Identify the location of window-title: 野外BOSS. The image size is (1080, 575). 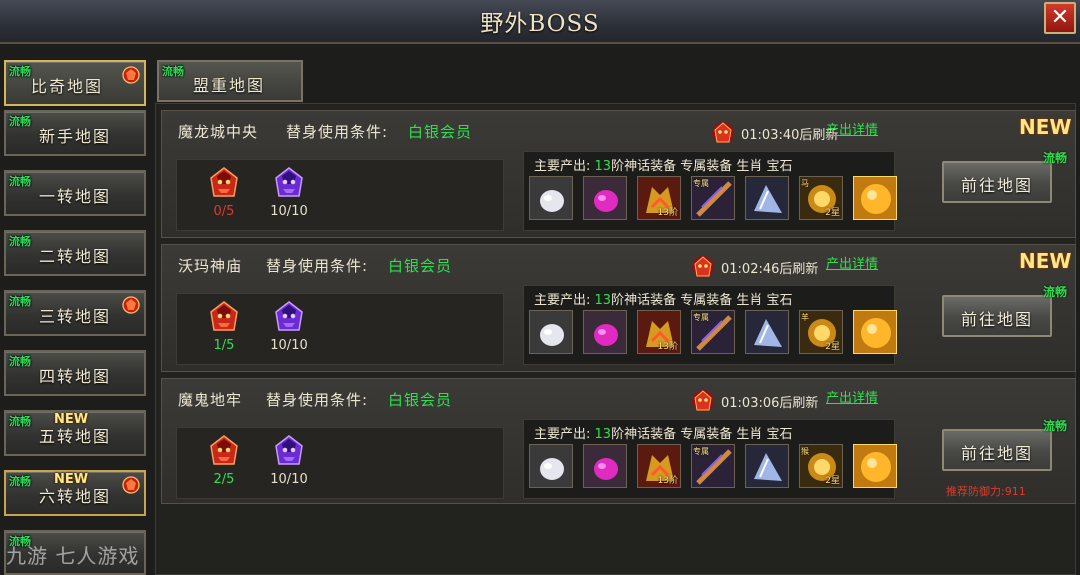
(540, 24).